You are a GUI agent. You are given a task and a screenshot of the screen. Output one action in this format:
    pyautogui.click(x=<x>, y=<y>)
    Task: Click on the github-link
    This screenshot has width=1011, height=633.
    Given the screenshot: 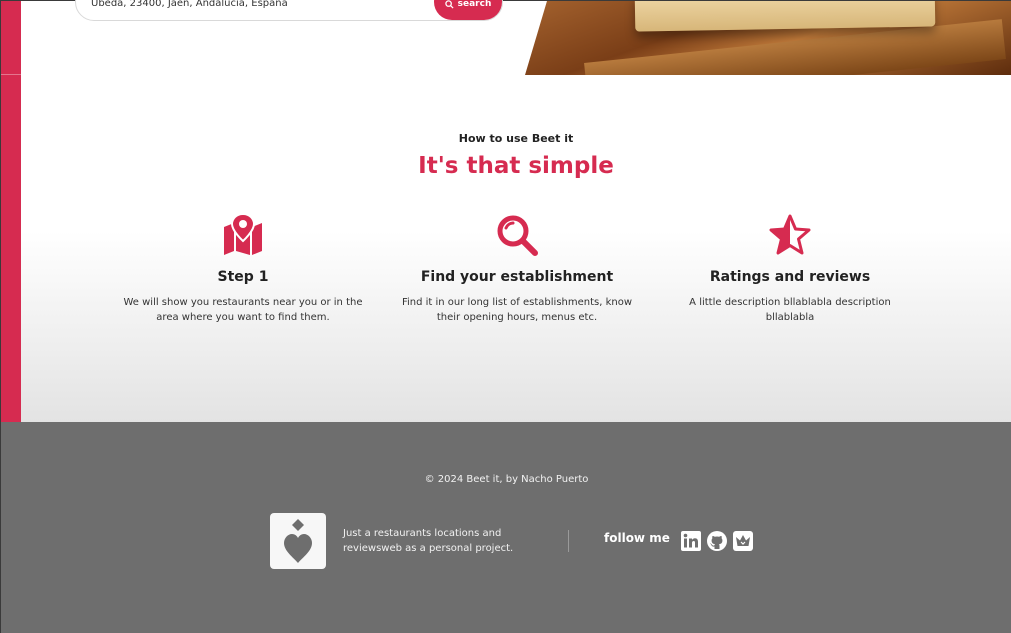 What is the action you would take?
    pyautogui.click(x=717, y=541)
    